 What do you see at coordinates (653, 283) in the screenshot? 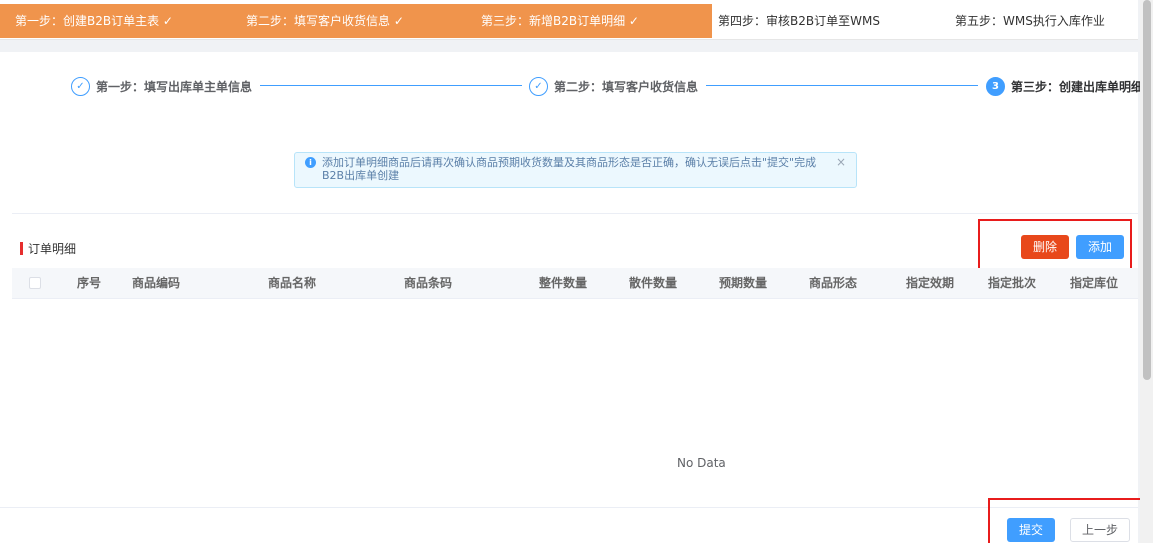
I see `col-header: 散件数量` at bounding box center [653, 283].